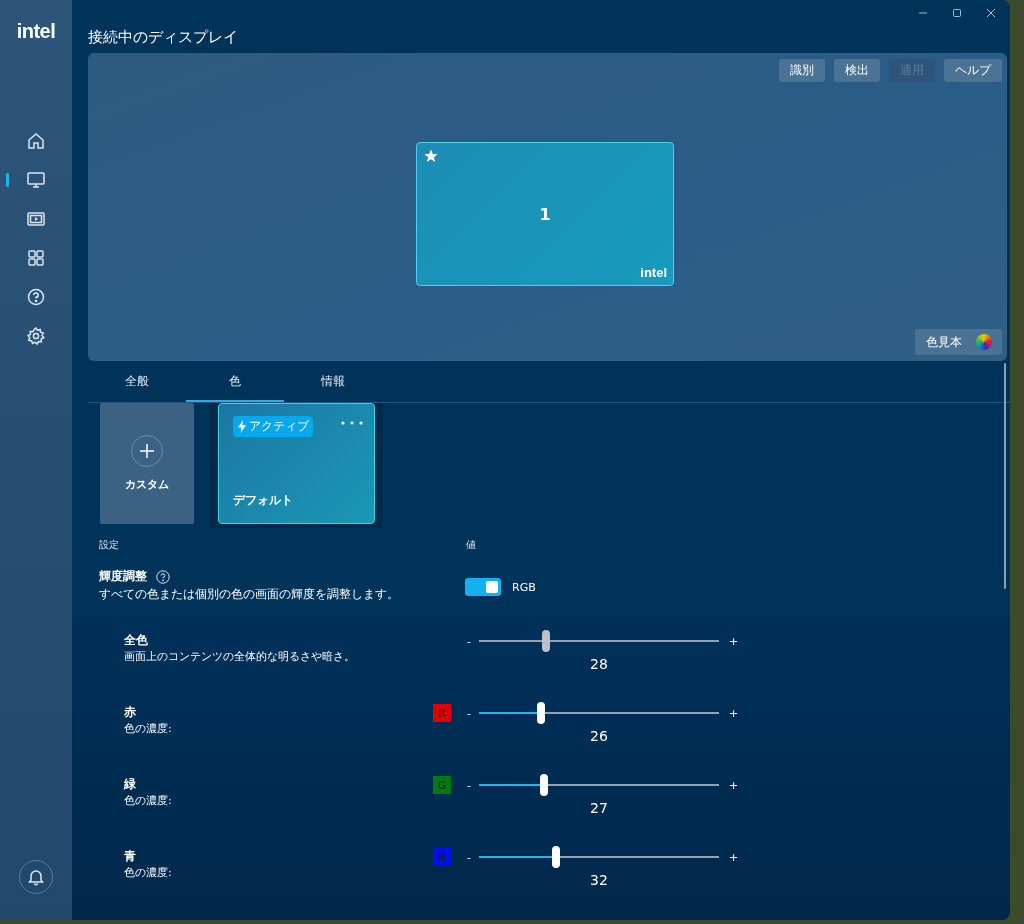  I want to click on toolbar-button: ヘルプ, so click(973, 71).